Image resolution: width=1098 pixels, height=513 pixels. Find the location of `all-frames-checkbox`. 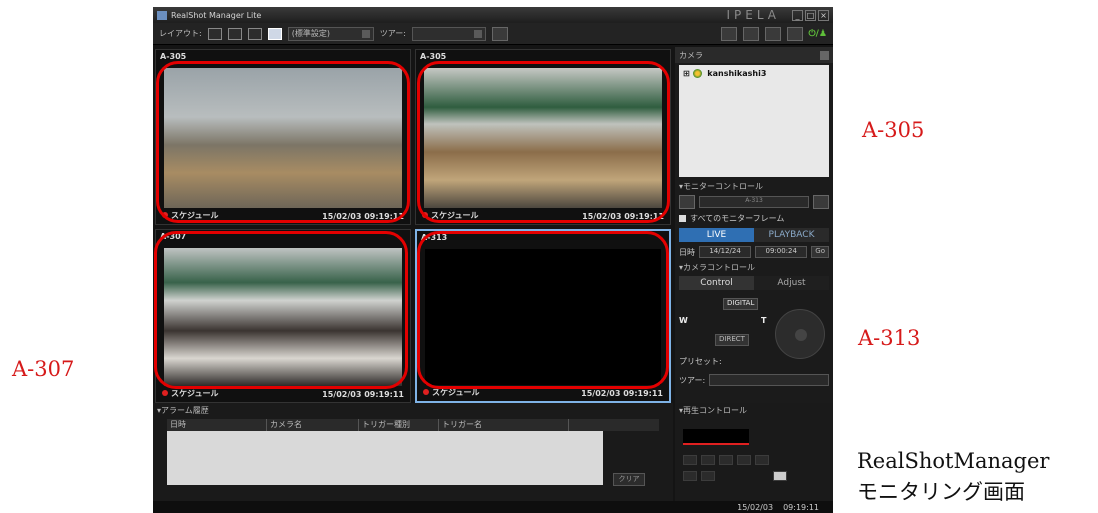

all-frames-checkbox is located at coordinates (682, 218).